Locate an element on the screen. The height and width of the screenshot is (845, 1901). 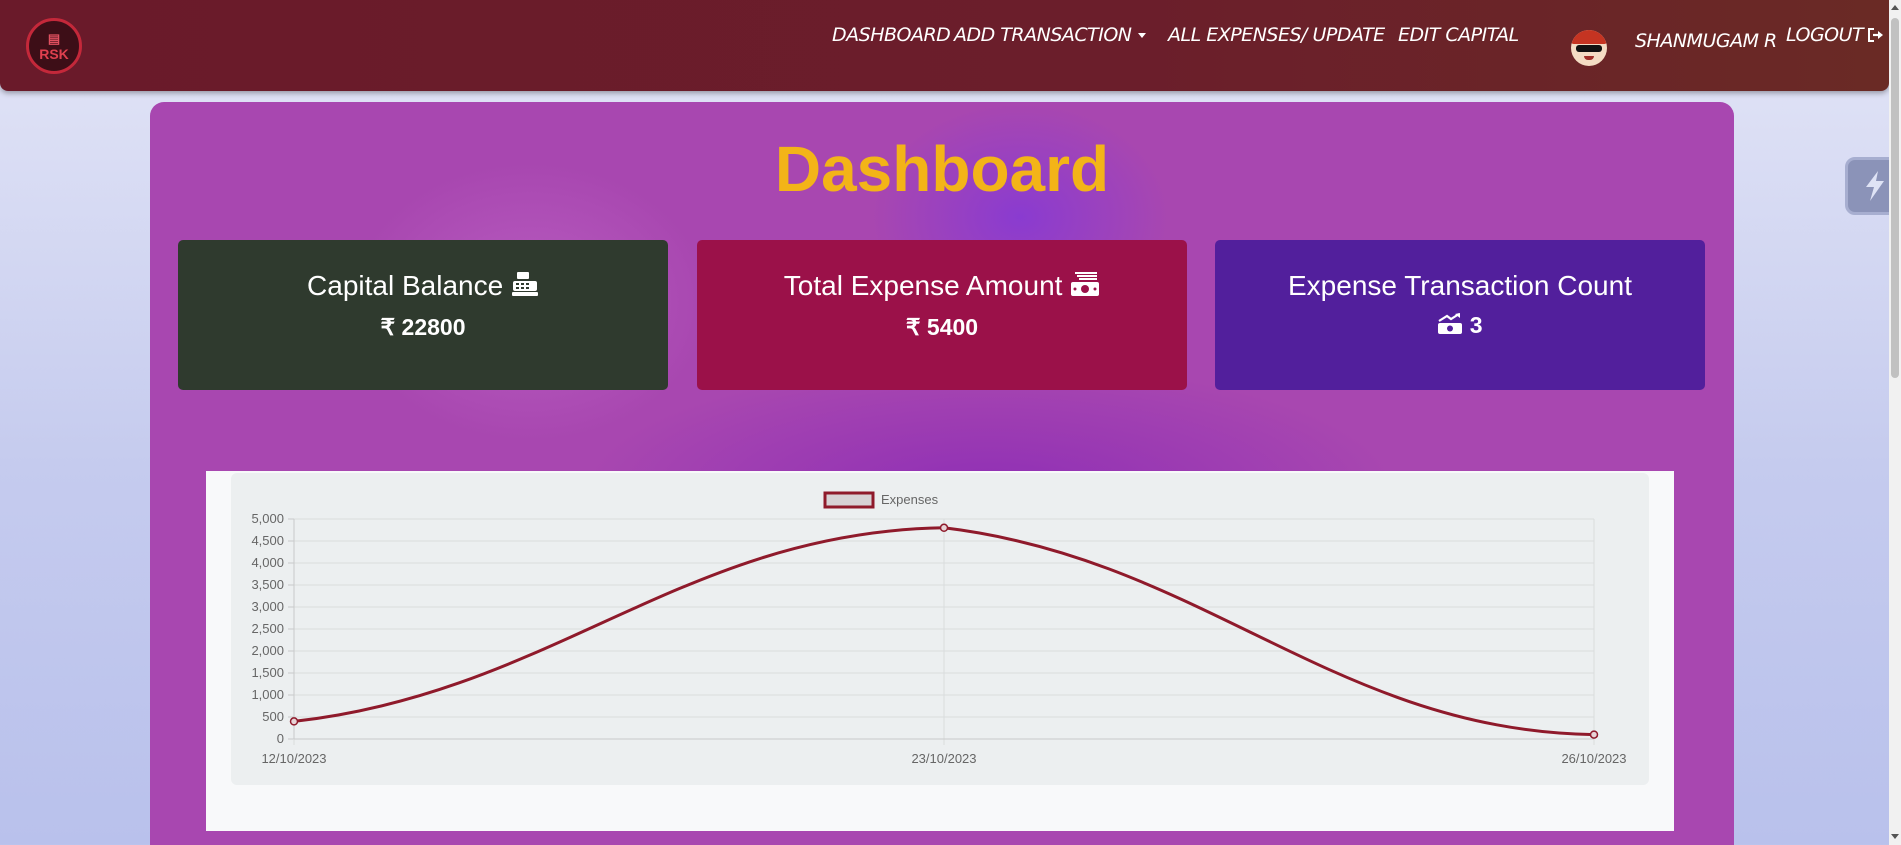
scroll-down-arrow-icon is located at coordinates (1895, 836).